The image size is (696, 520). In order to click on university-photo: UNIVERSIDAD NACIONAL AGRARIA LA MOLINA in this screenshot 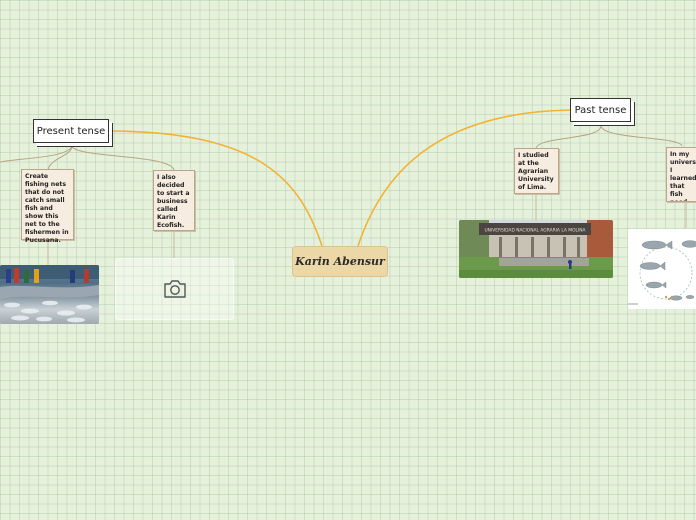, I will do `click(536, 249)`.